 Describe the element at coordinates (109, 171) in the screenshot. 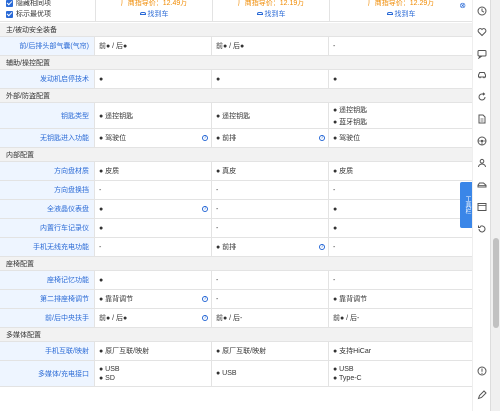

I see `cell-value: ● 皮质` at that location.